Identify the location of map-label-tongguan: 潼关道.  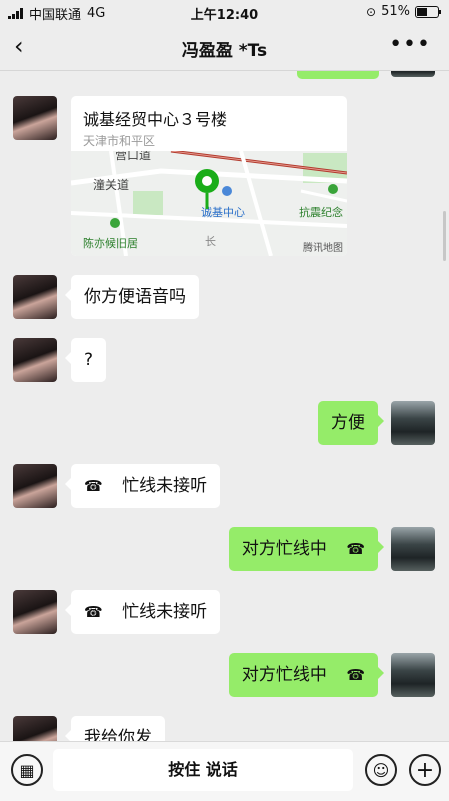
(111, 184).